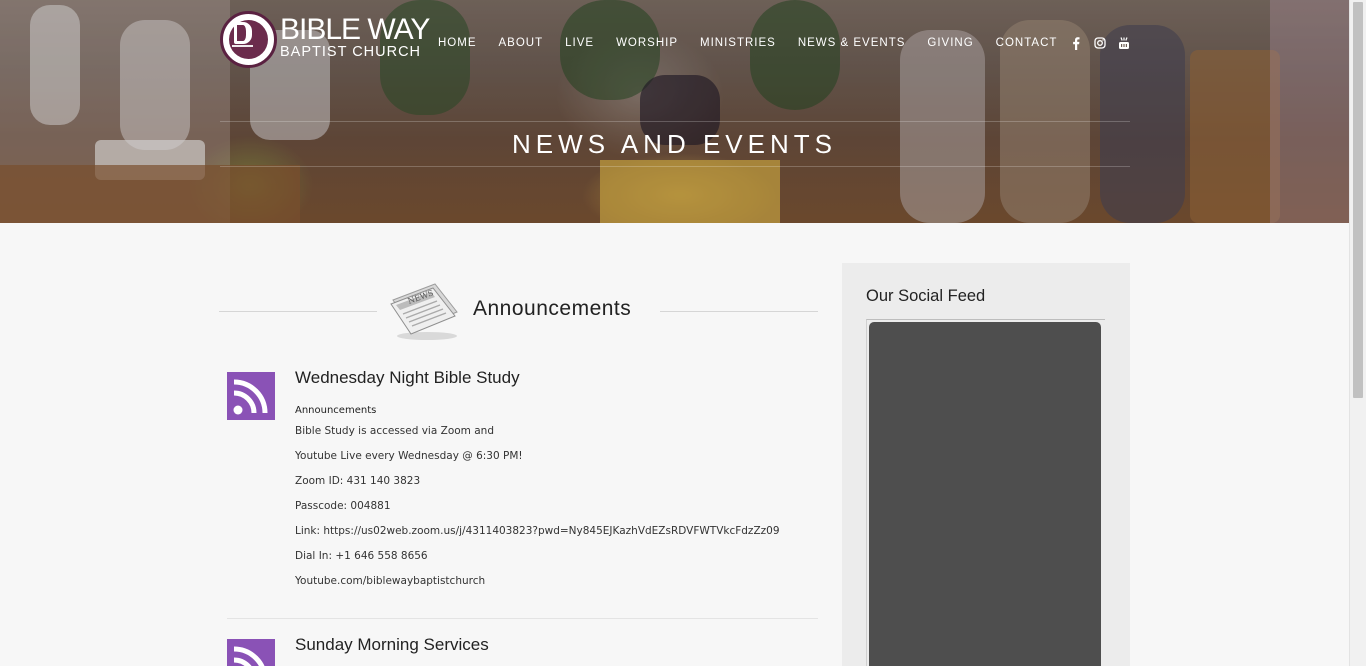 Image resolution: width=1366 pixels, height=666 pixels. I want to click on facebook-icon, so click(1075, 43).